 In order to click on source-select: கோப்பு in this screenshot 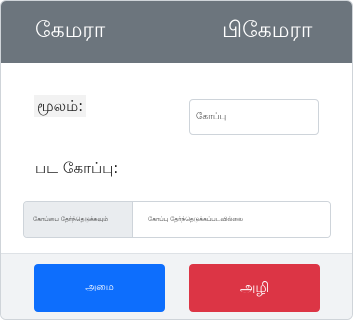, I will do `click(254, 117)`.